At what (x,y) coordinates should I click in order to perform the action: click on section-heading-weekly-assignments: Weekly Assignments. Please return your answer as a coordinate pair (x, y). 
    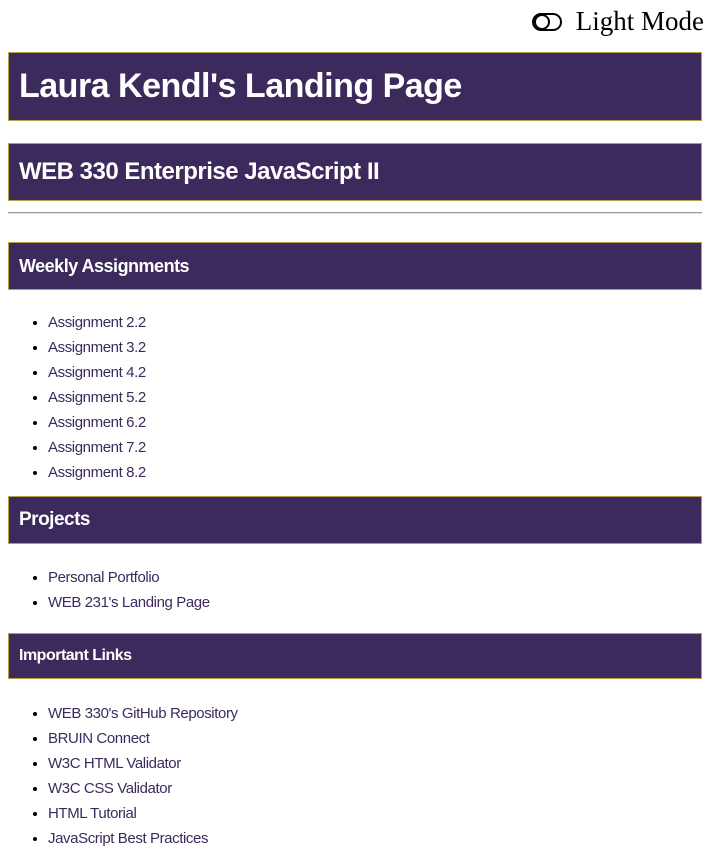
    Looking at the image, I should click on (355, 266).